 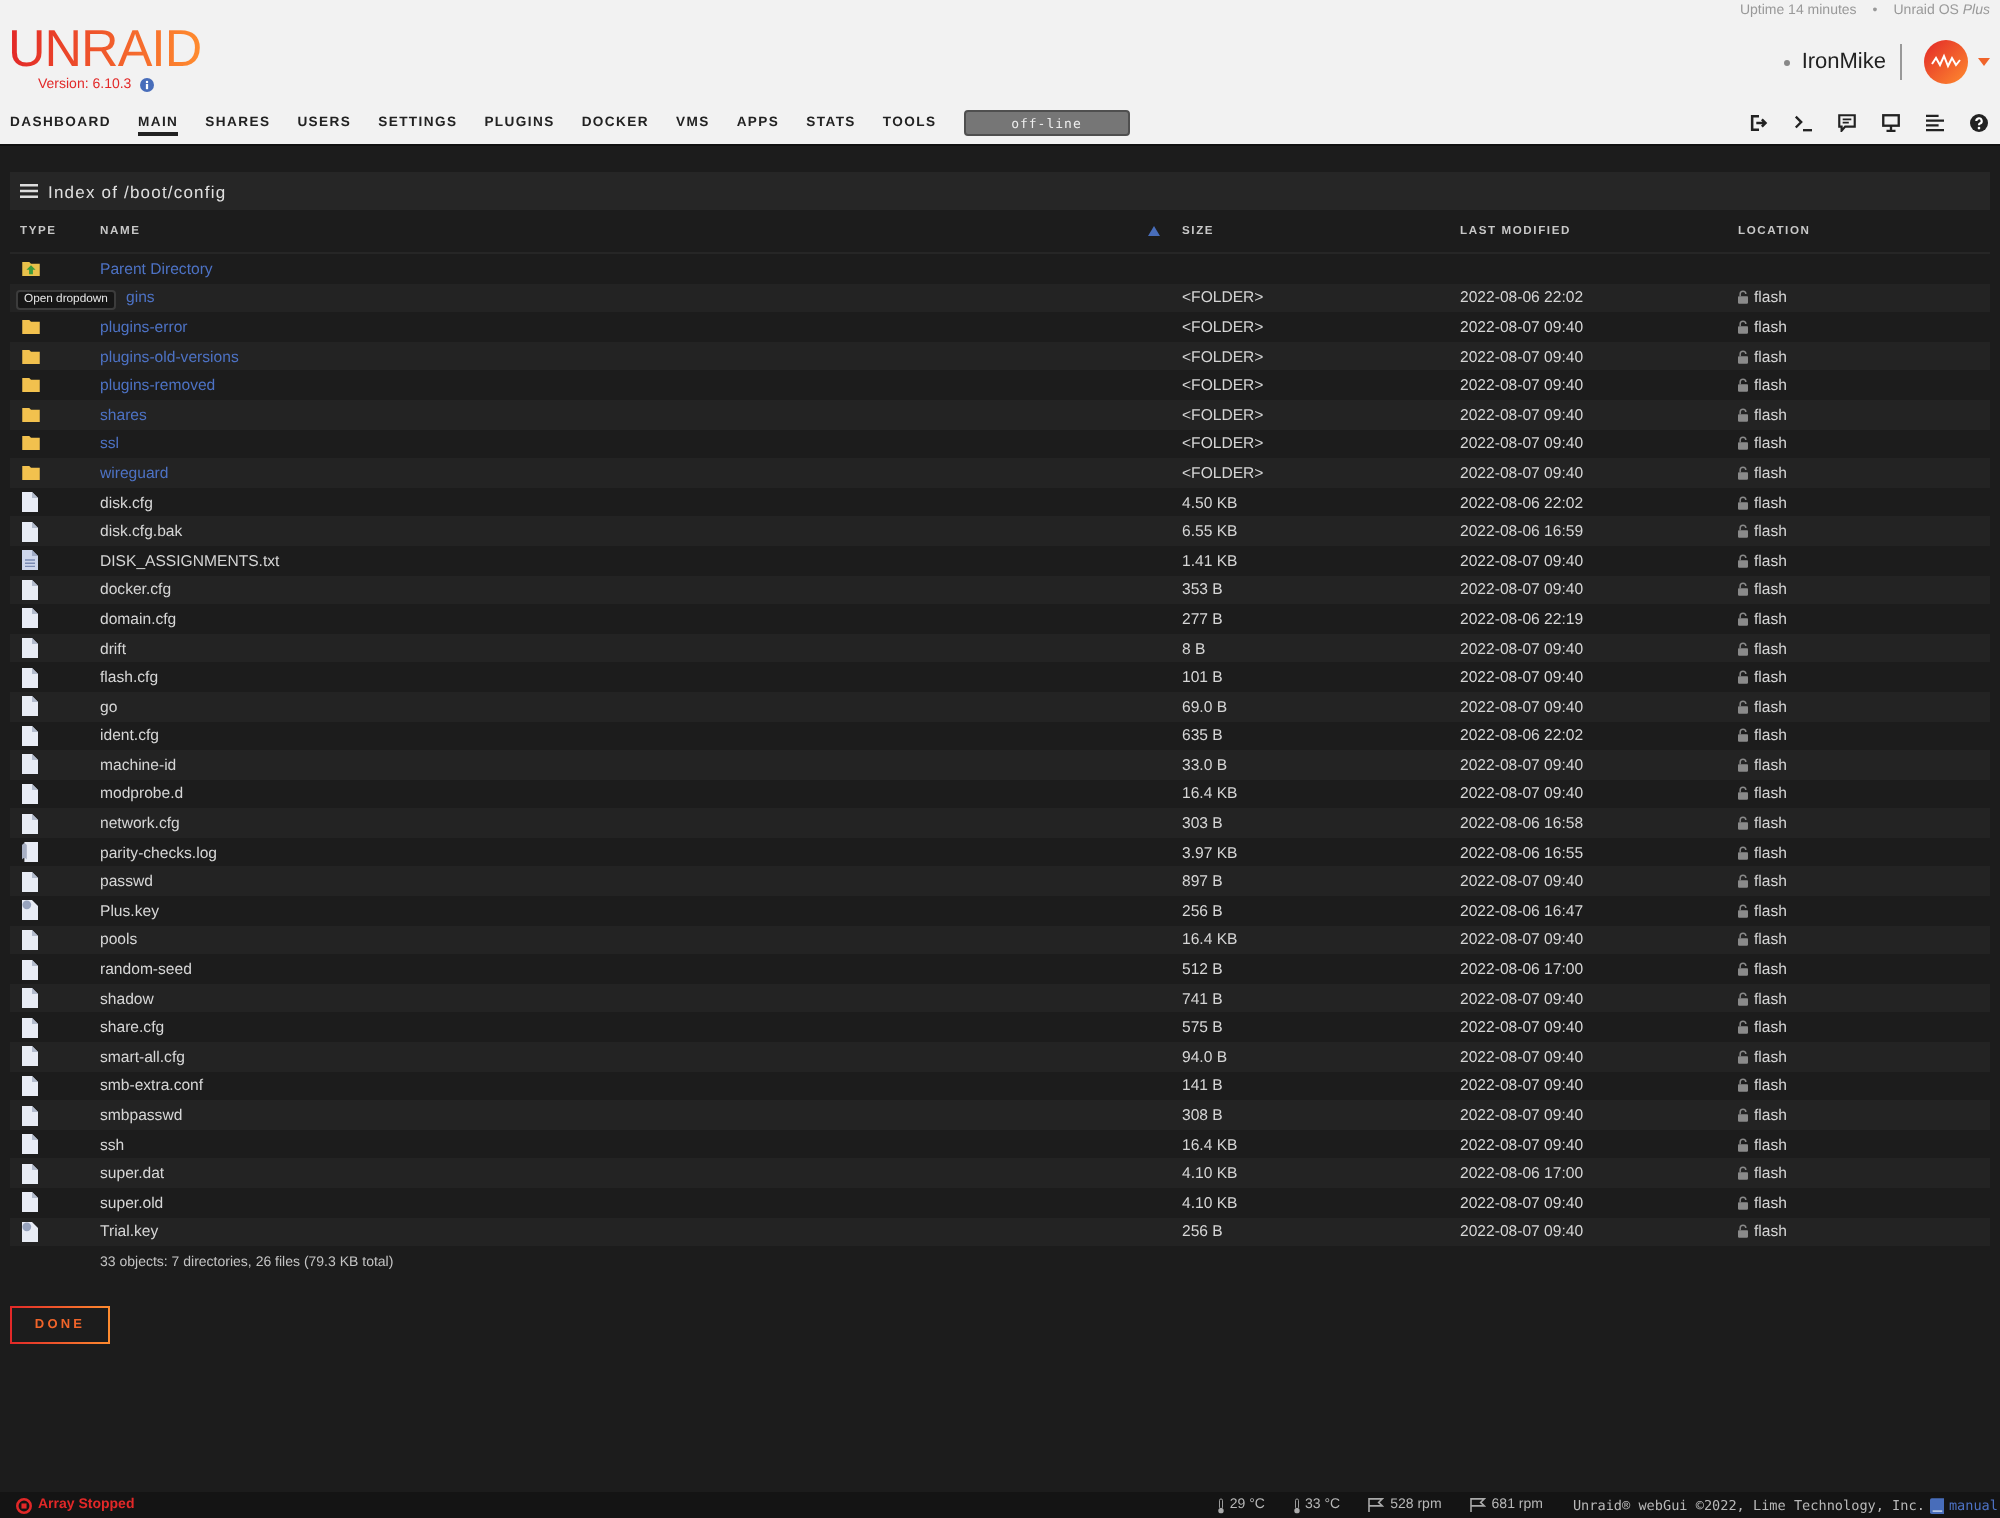 What do you see at coordinates (29, 191) in the screenshot?
I see `menu-icon` at bounding box center [29, 191].